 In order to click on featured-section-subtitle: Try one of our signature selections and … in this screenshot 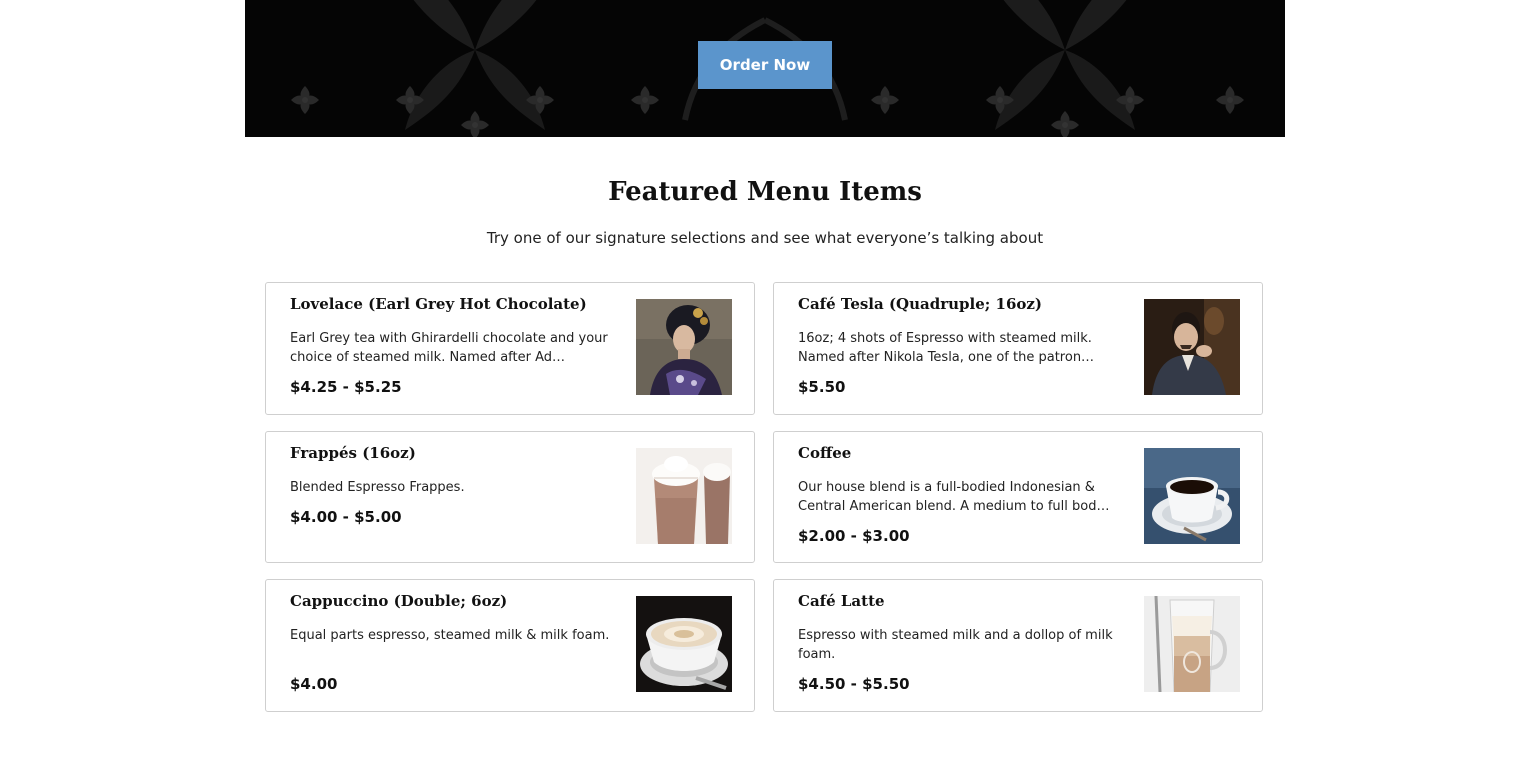, I will do `click(765, 238)`.